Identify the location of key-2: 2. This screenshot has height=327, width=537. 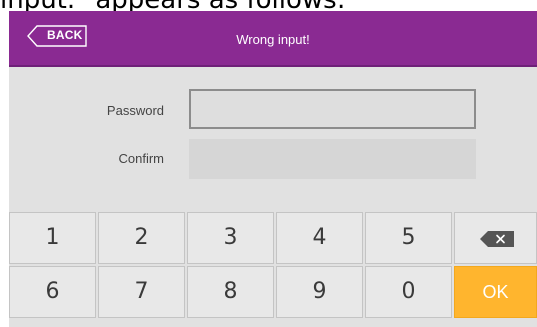
(141, 238).